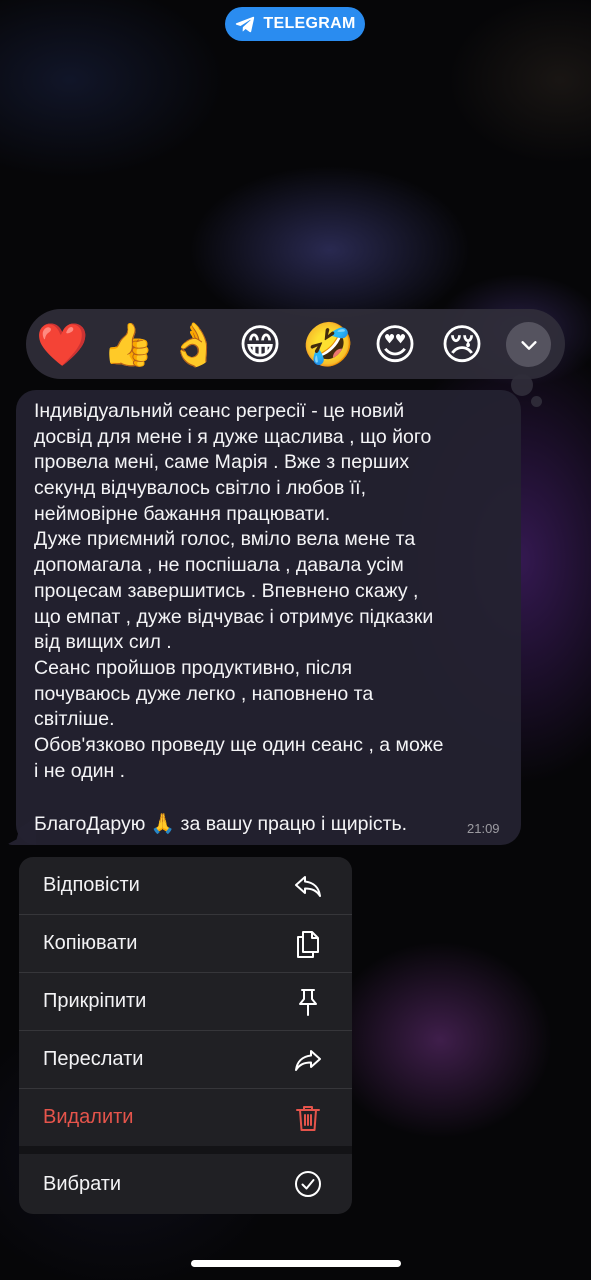 Image resolution: width=591 pixels, height=1280 pixels. What do you see at coordinates (219, 565) in the screenshot?
I see `message-line: допомагала , не поспішала , давала усім` at bounding box center [219, 565].